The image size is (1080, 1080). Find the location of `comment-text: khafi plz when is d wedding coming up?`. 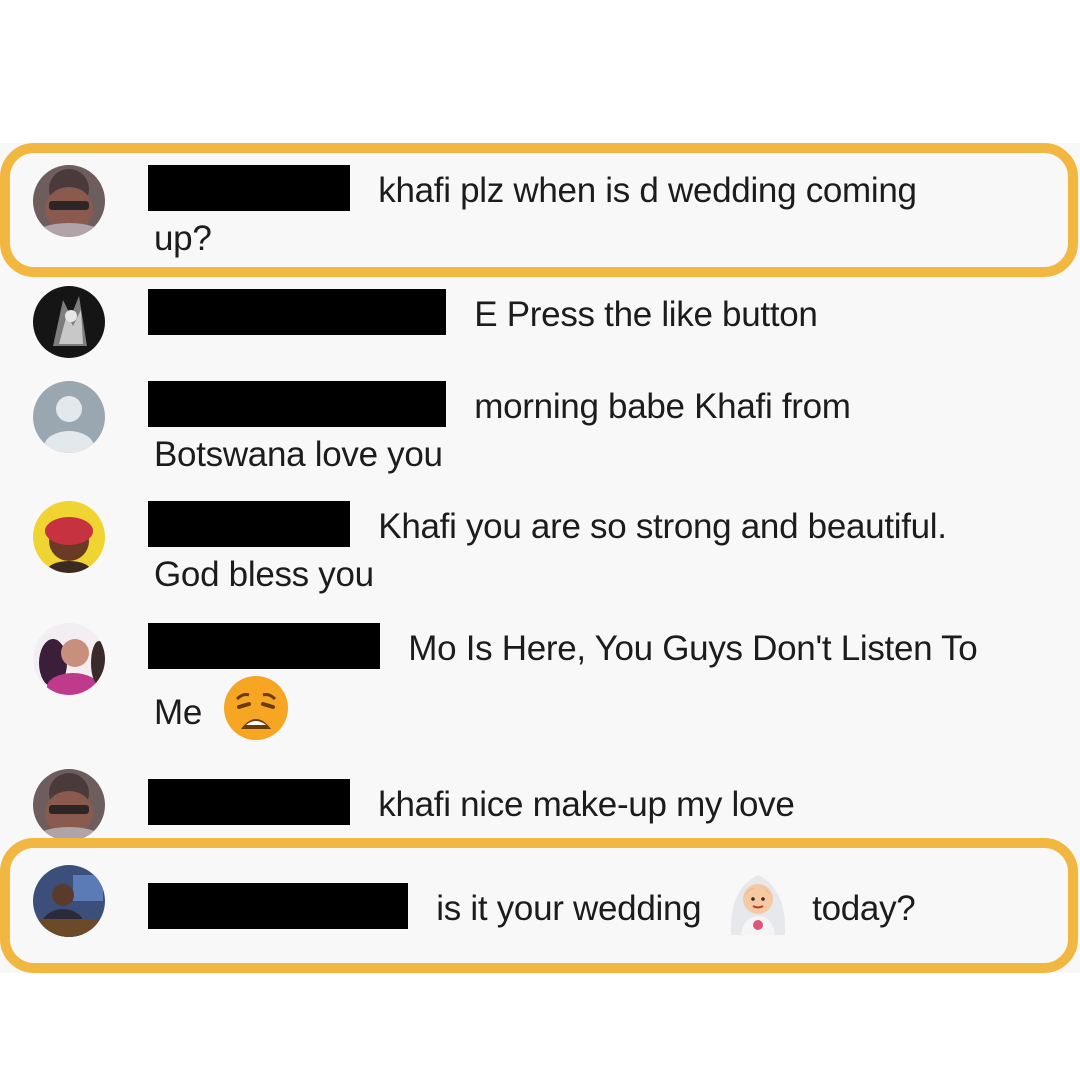

comment-text: khafi plz when is d wedding coming up? is located at coordinates (601, 214).